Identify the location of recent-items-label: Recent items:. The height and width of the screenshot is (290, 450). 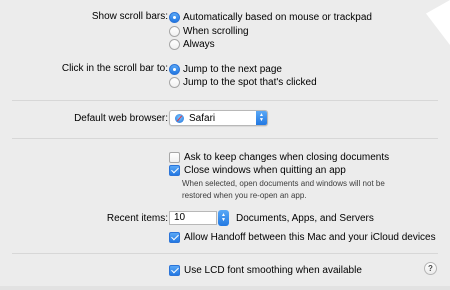
(137, 218).